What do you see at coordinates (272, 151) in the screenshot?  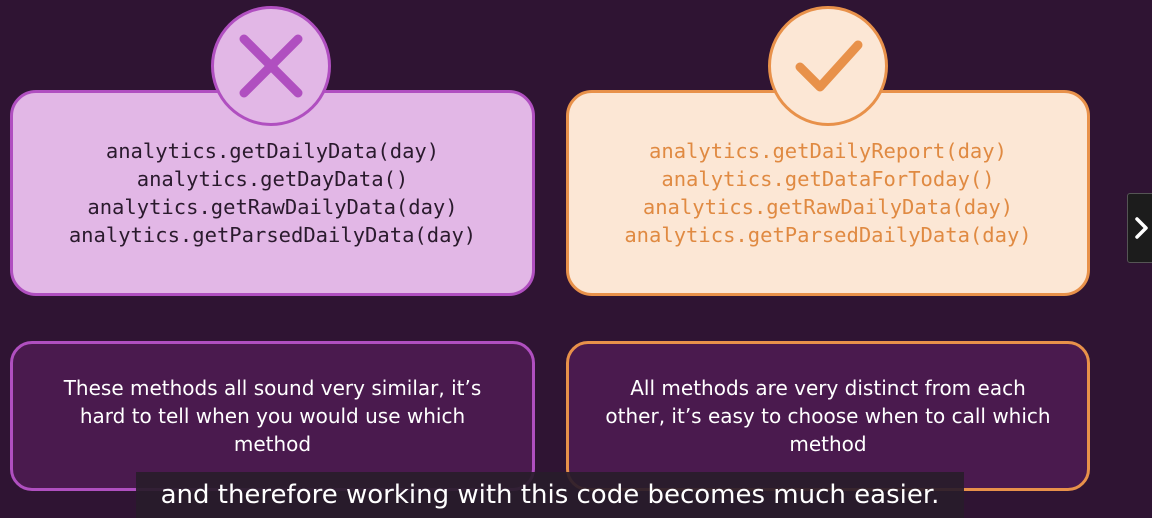 I see `bad-code-line: analytics.getDailyData(day)` at bounding box center [272, 151].